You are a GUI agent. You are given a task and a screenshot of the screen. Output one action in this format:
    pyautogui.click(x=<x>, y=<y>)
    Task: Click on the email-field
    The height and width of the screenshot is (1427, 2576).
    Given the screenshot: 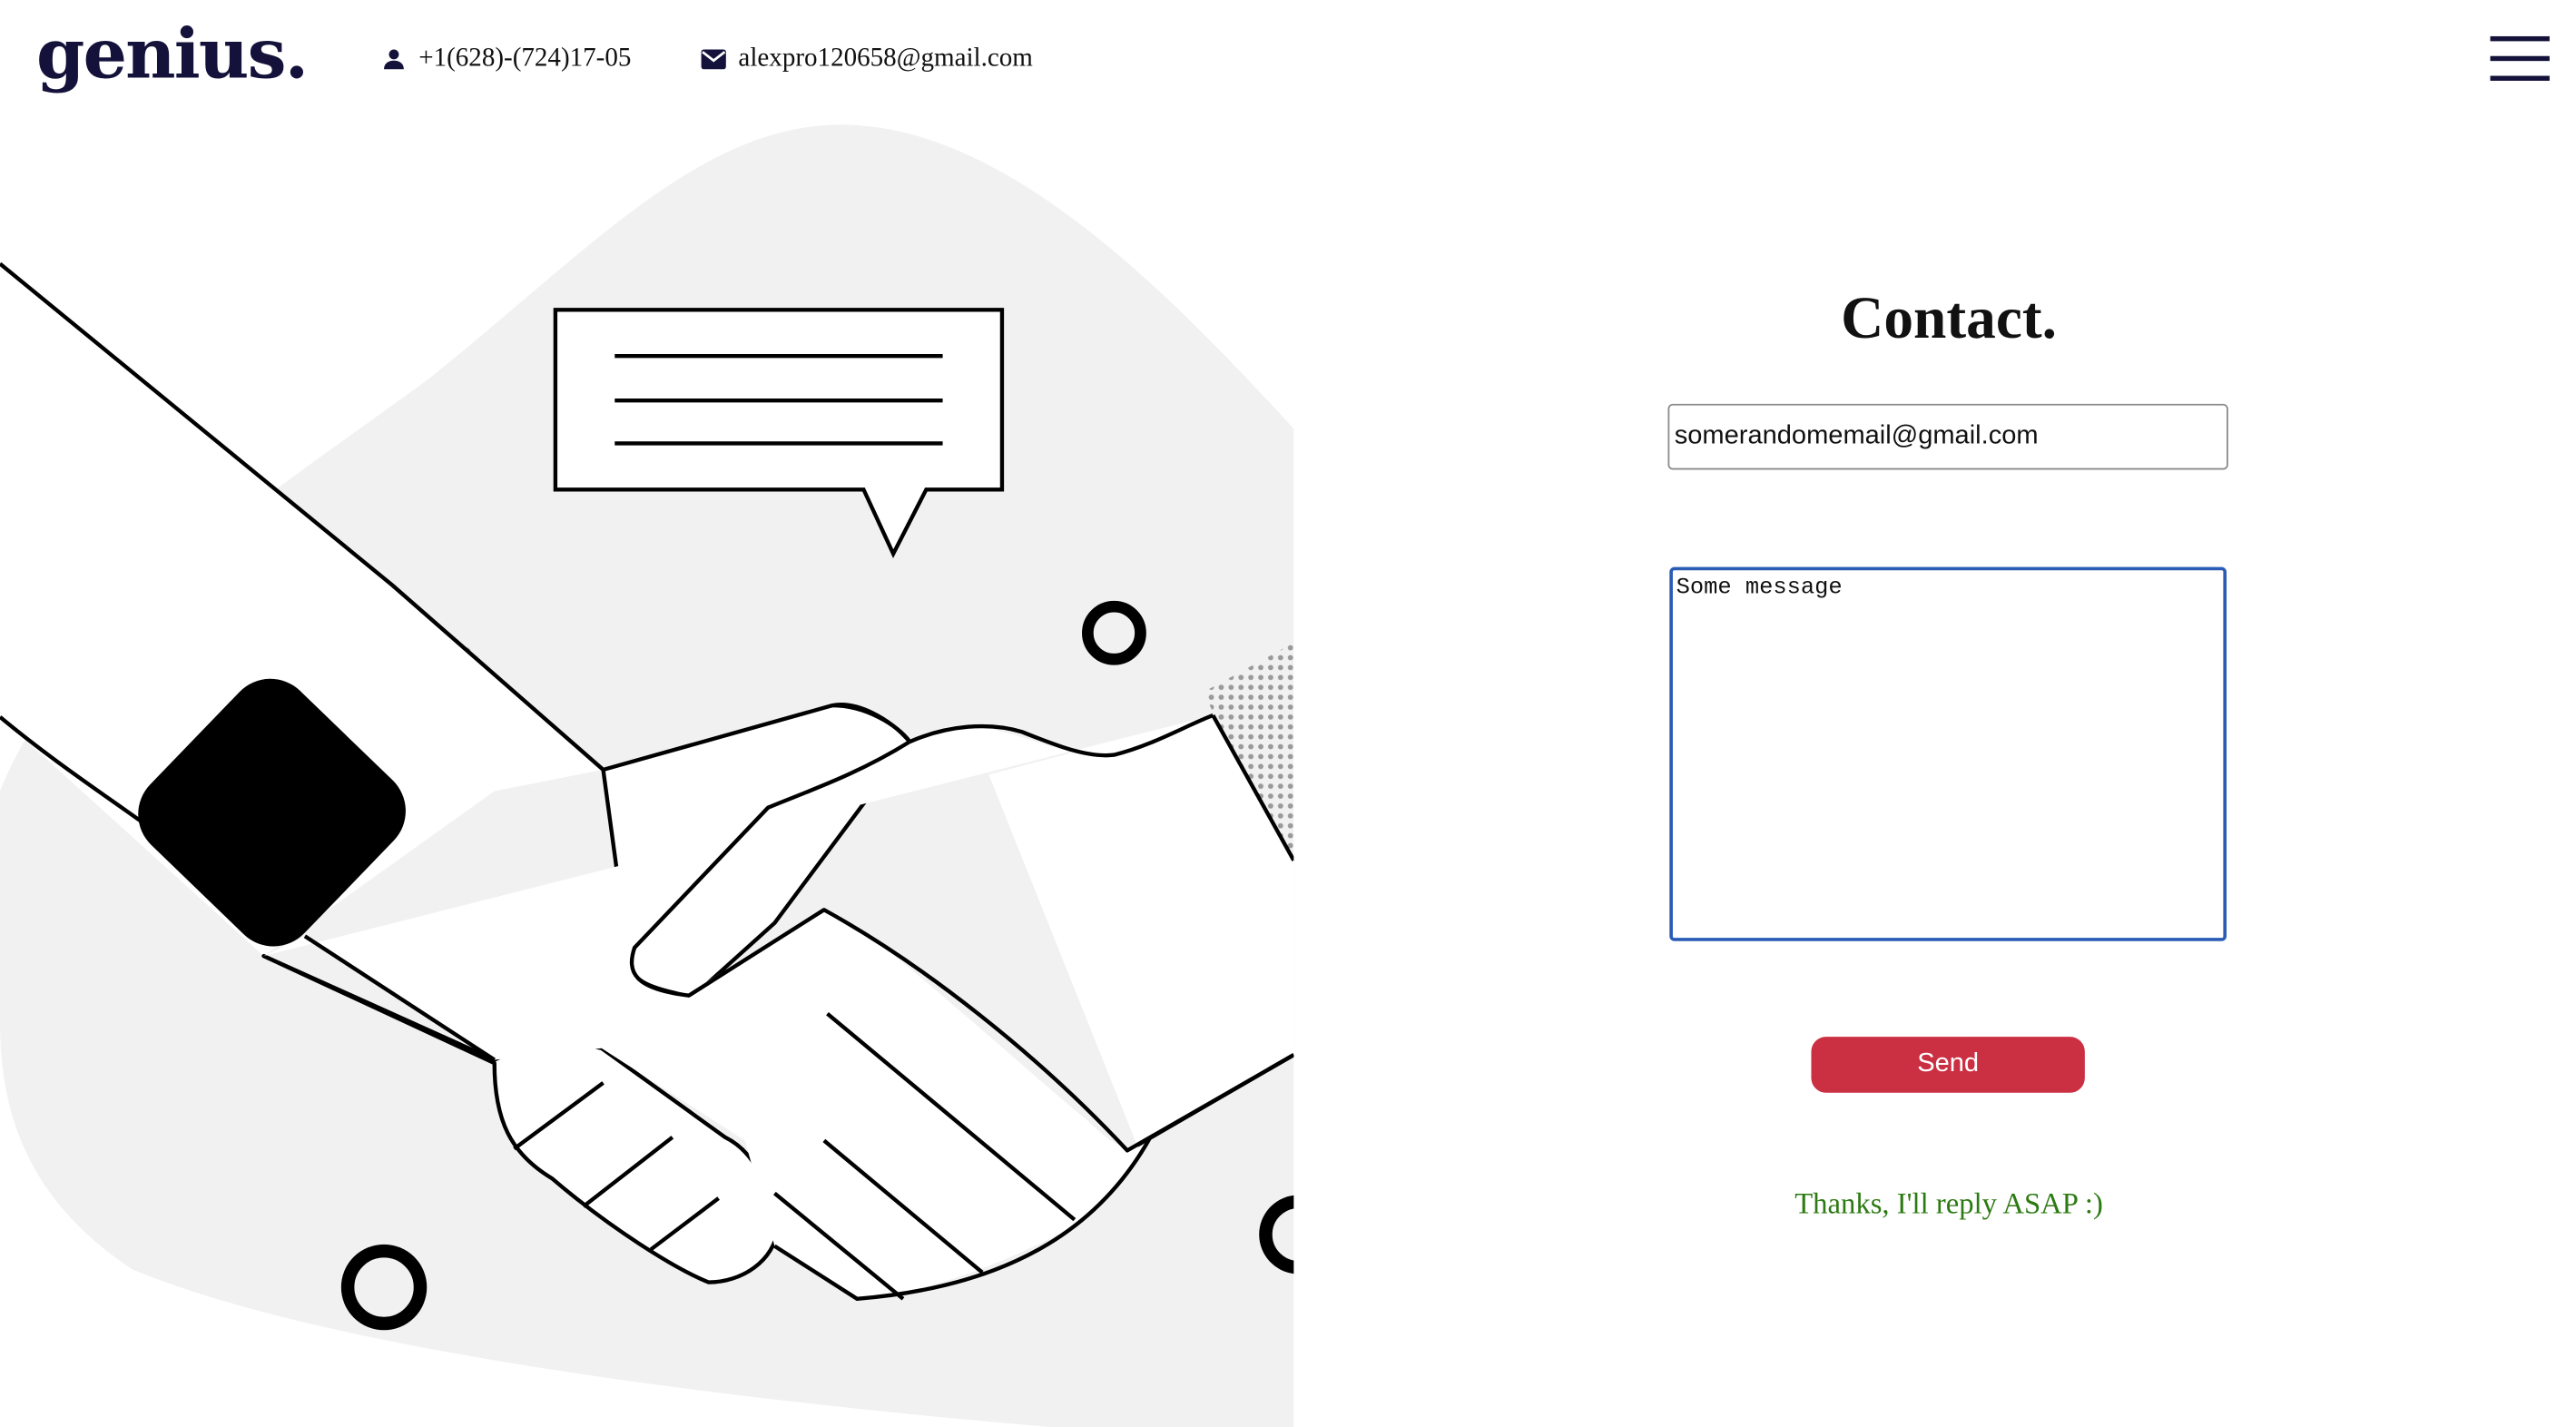 What is the action you would take?
    pyautogui.click(x=1947, y=436)
    